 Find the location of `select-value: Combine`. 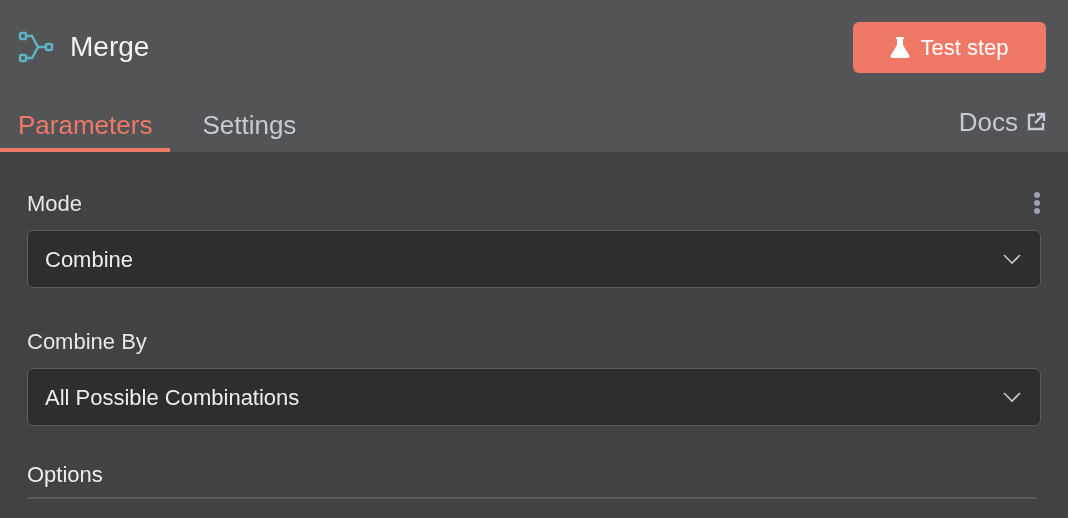

select-value: Combine is located at coordinates (89, 259).